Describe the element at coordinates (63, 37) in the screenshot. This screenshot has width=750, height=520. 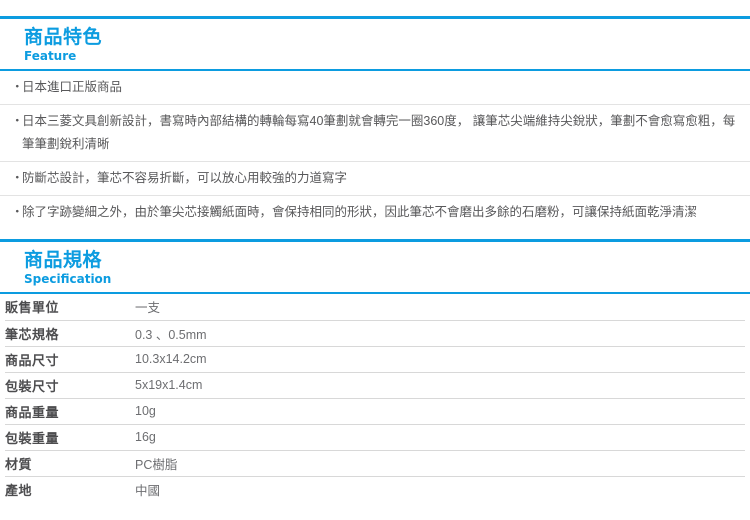
I see `feature-title-zh: 商品特色` at that location.